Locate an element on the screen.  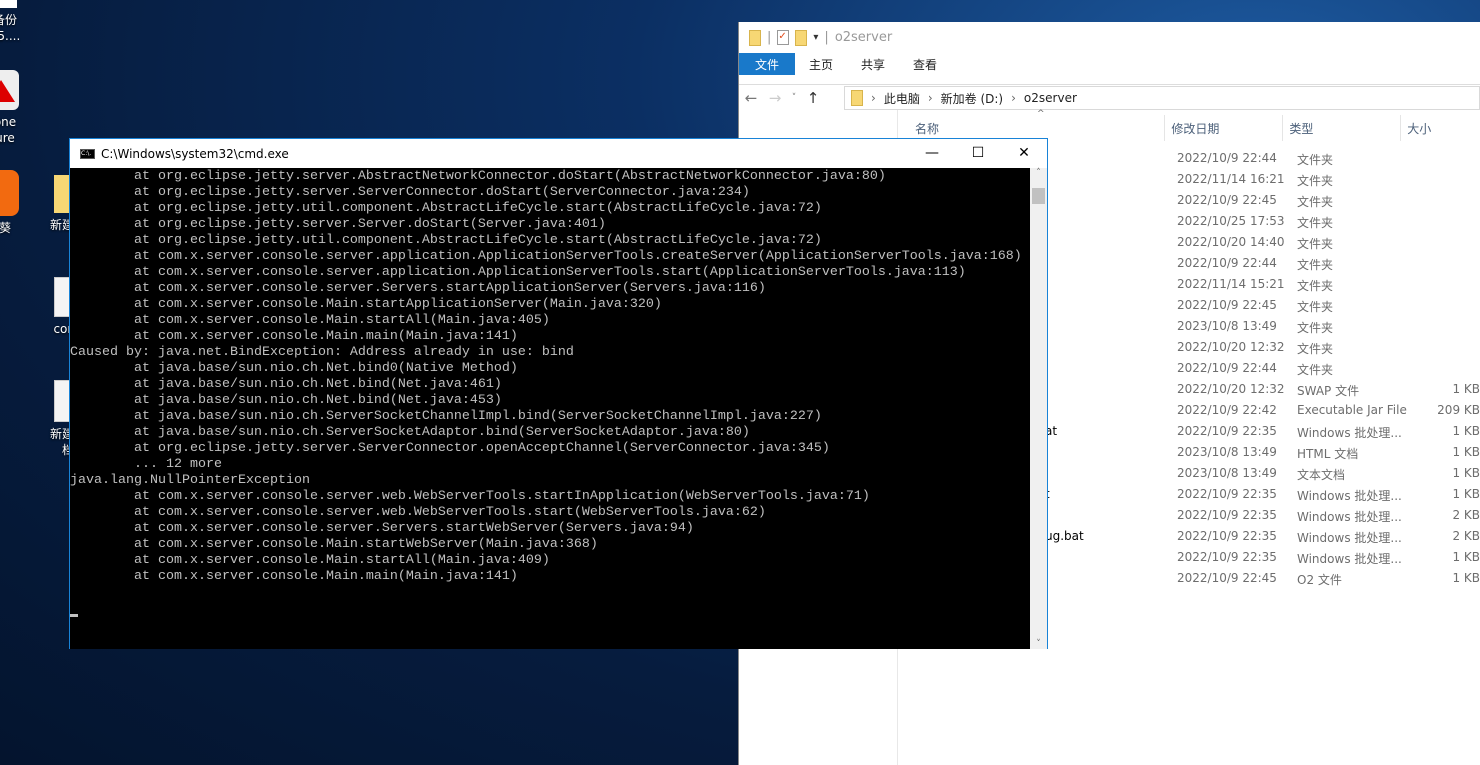
new-folder-icon is located at coordinates (801, 37).